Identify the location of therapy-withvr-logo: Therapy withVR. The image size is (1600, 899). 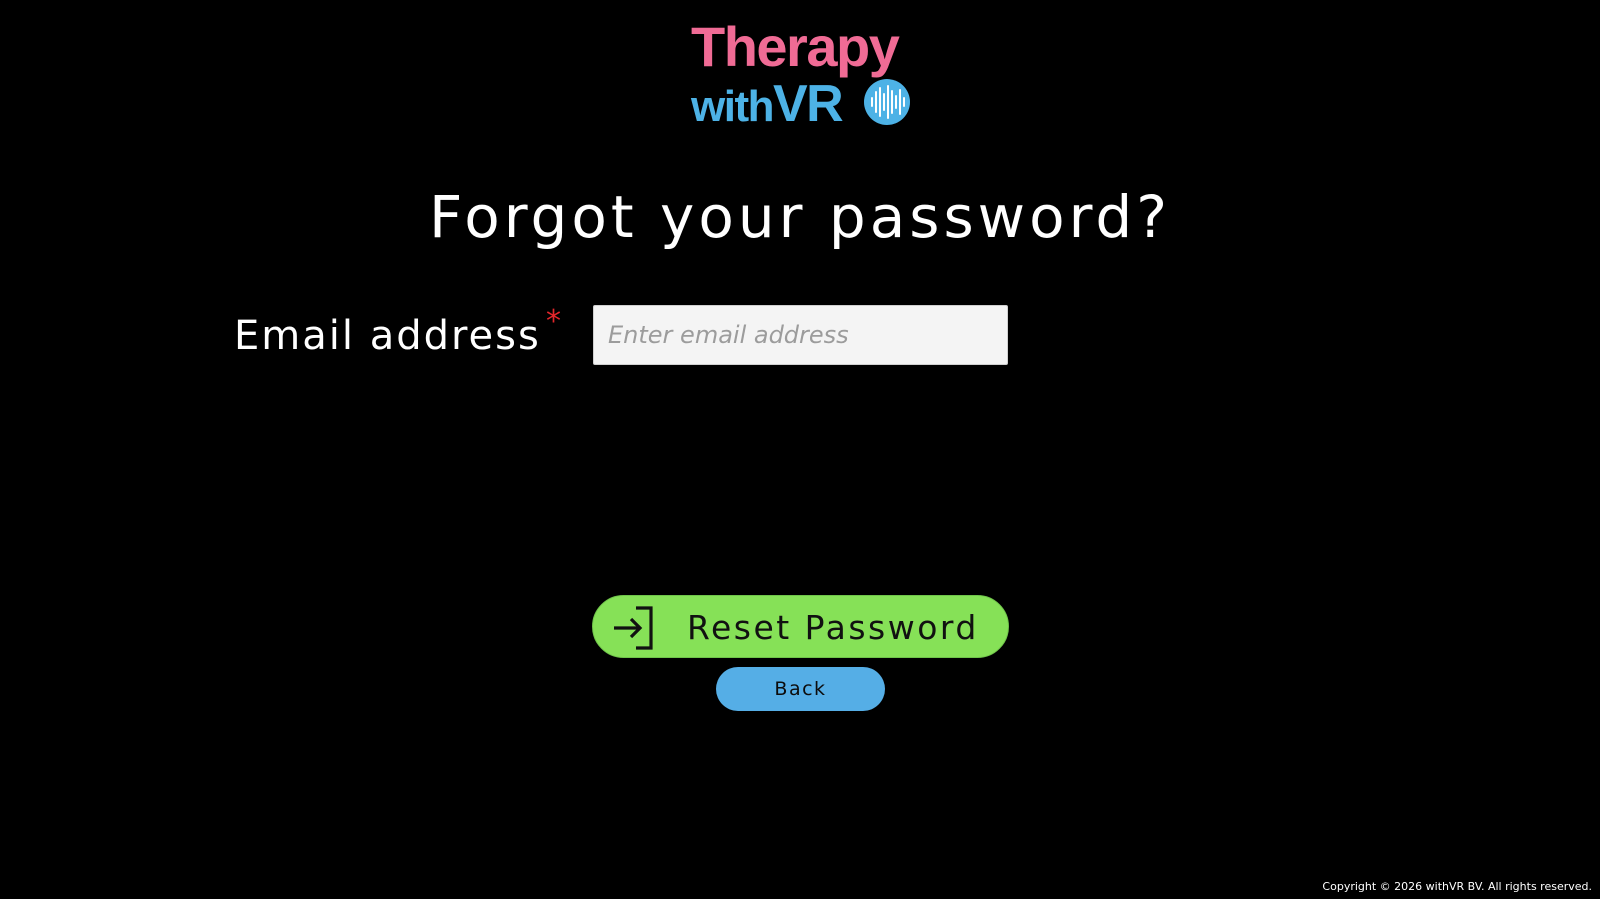
(801, 74).